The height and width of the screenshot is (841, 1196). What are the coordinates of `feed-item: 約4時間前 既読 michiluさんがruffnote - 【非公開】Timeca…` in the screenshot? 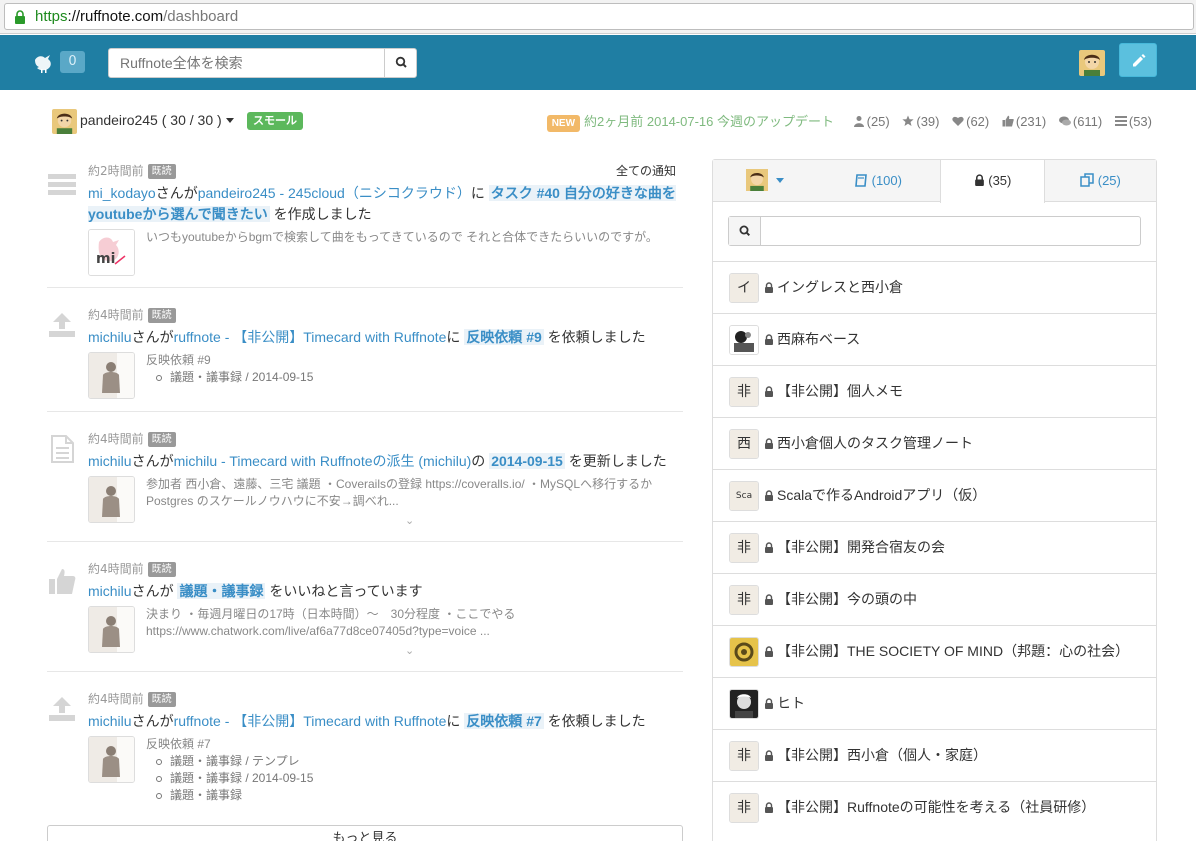 It's located at (365, 350).